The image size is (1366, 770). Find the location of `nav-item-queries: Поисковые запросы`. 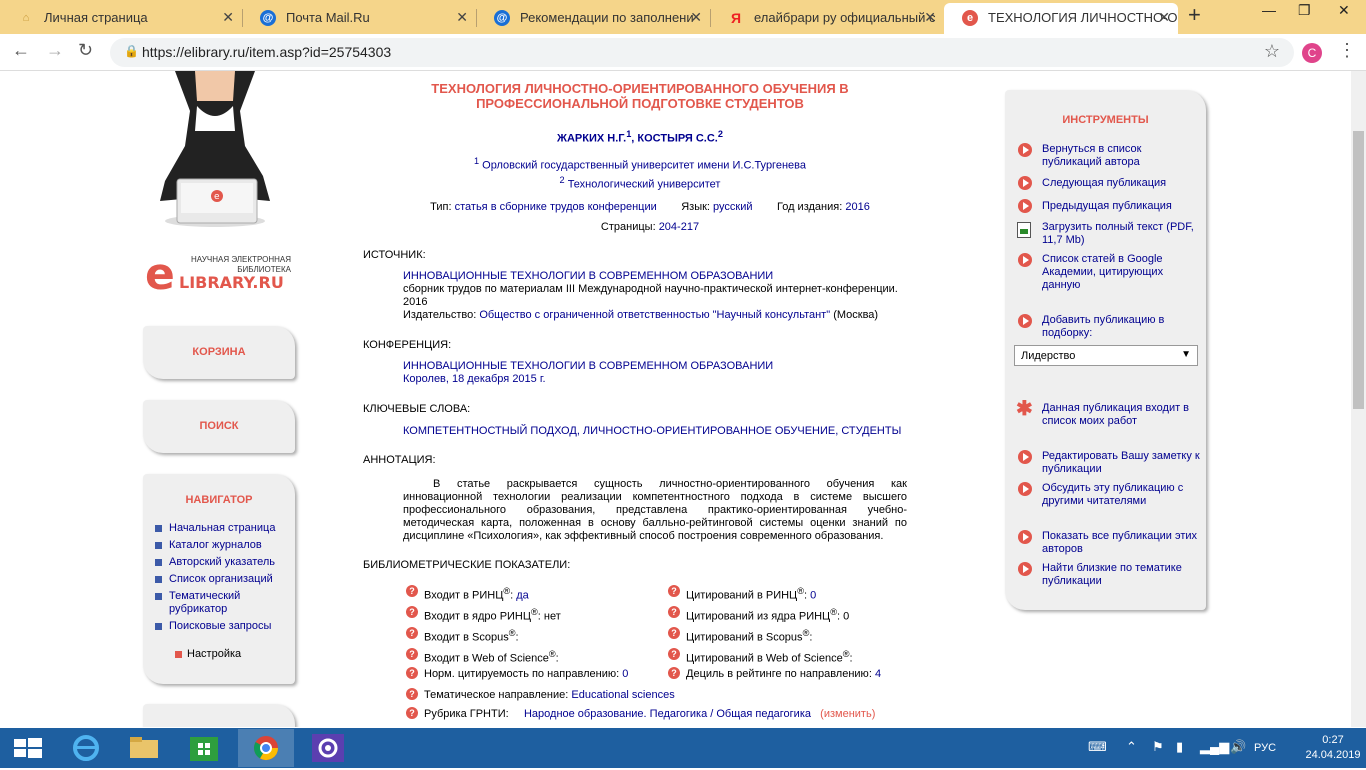

nav-item-queries: Поисковые запросы is located at coordinates (220, 626).